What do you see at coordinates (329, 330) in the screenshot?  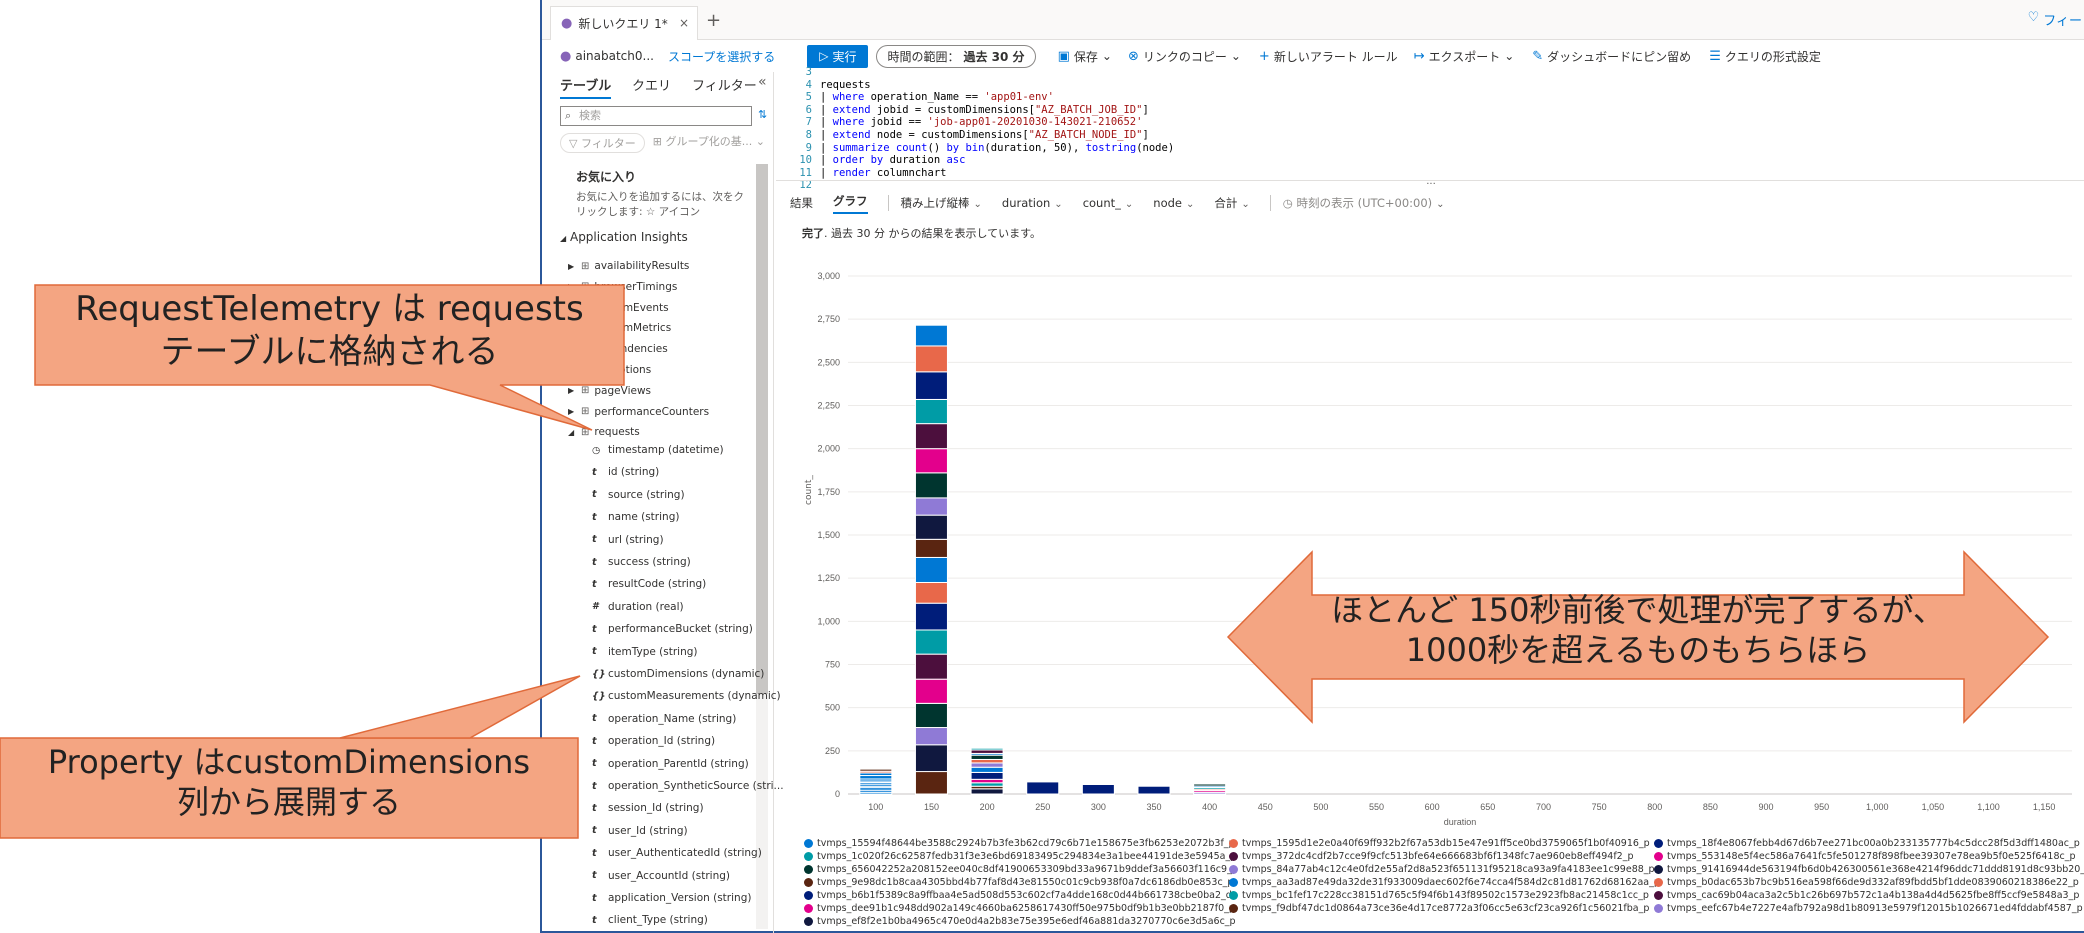 I see `requests-callout-text: RequestTelemetry は requests テーブルに格納される` at bounding box center [329, 330].